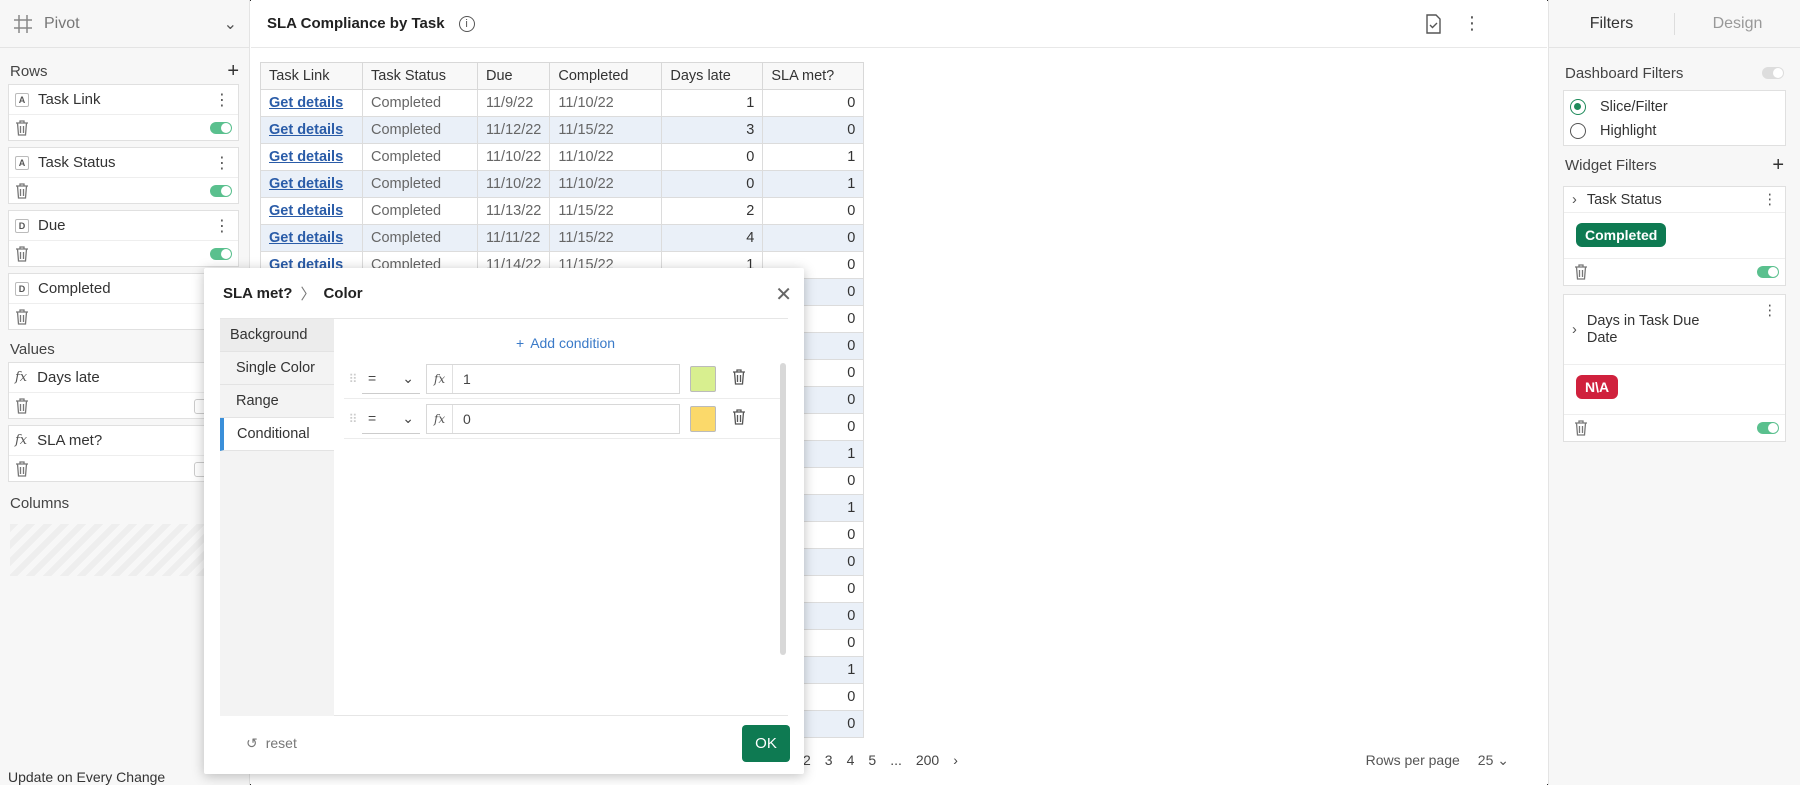 The width and height of the screenshot is (1800, 785). Describe the element at coordinates (1674, 165) in the screenshot. I see `widget-filters-title: Widget Filters +` at that location.